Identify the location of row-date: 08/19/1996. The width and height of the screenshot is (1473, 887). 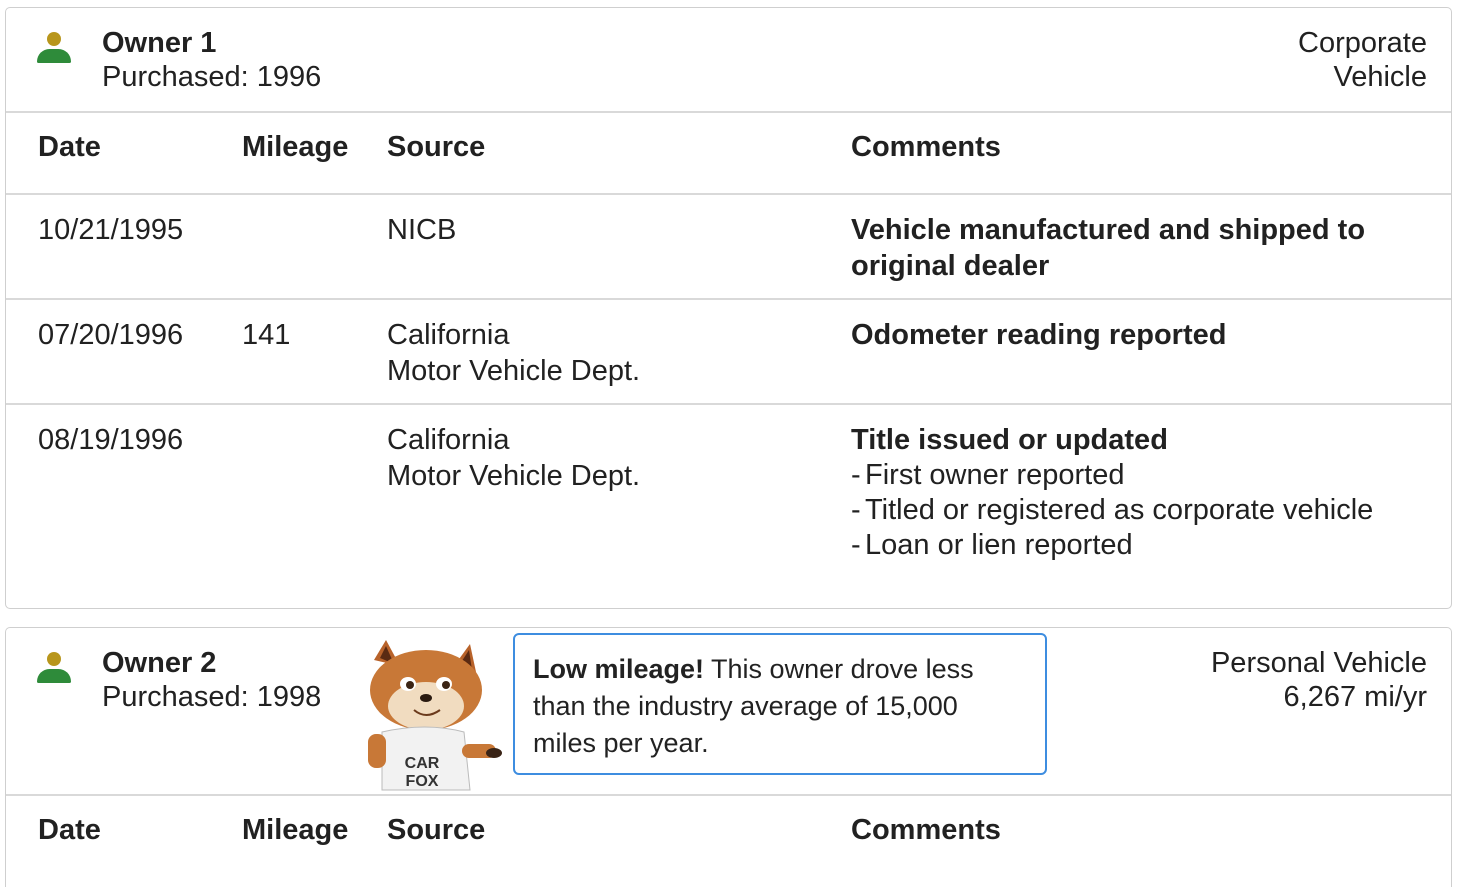
(111, 440).